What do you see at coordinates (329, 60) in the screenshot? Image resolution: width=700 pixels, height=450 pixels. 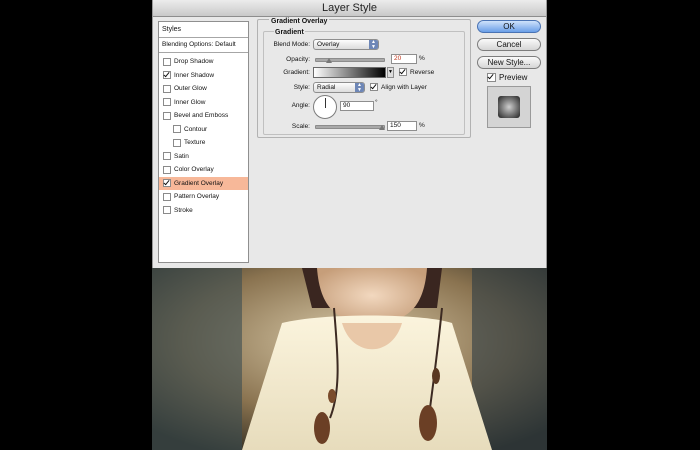 I see `opacity-slider-thumb` at bounding box center [329, 60].